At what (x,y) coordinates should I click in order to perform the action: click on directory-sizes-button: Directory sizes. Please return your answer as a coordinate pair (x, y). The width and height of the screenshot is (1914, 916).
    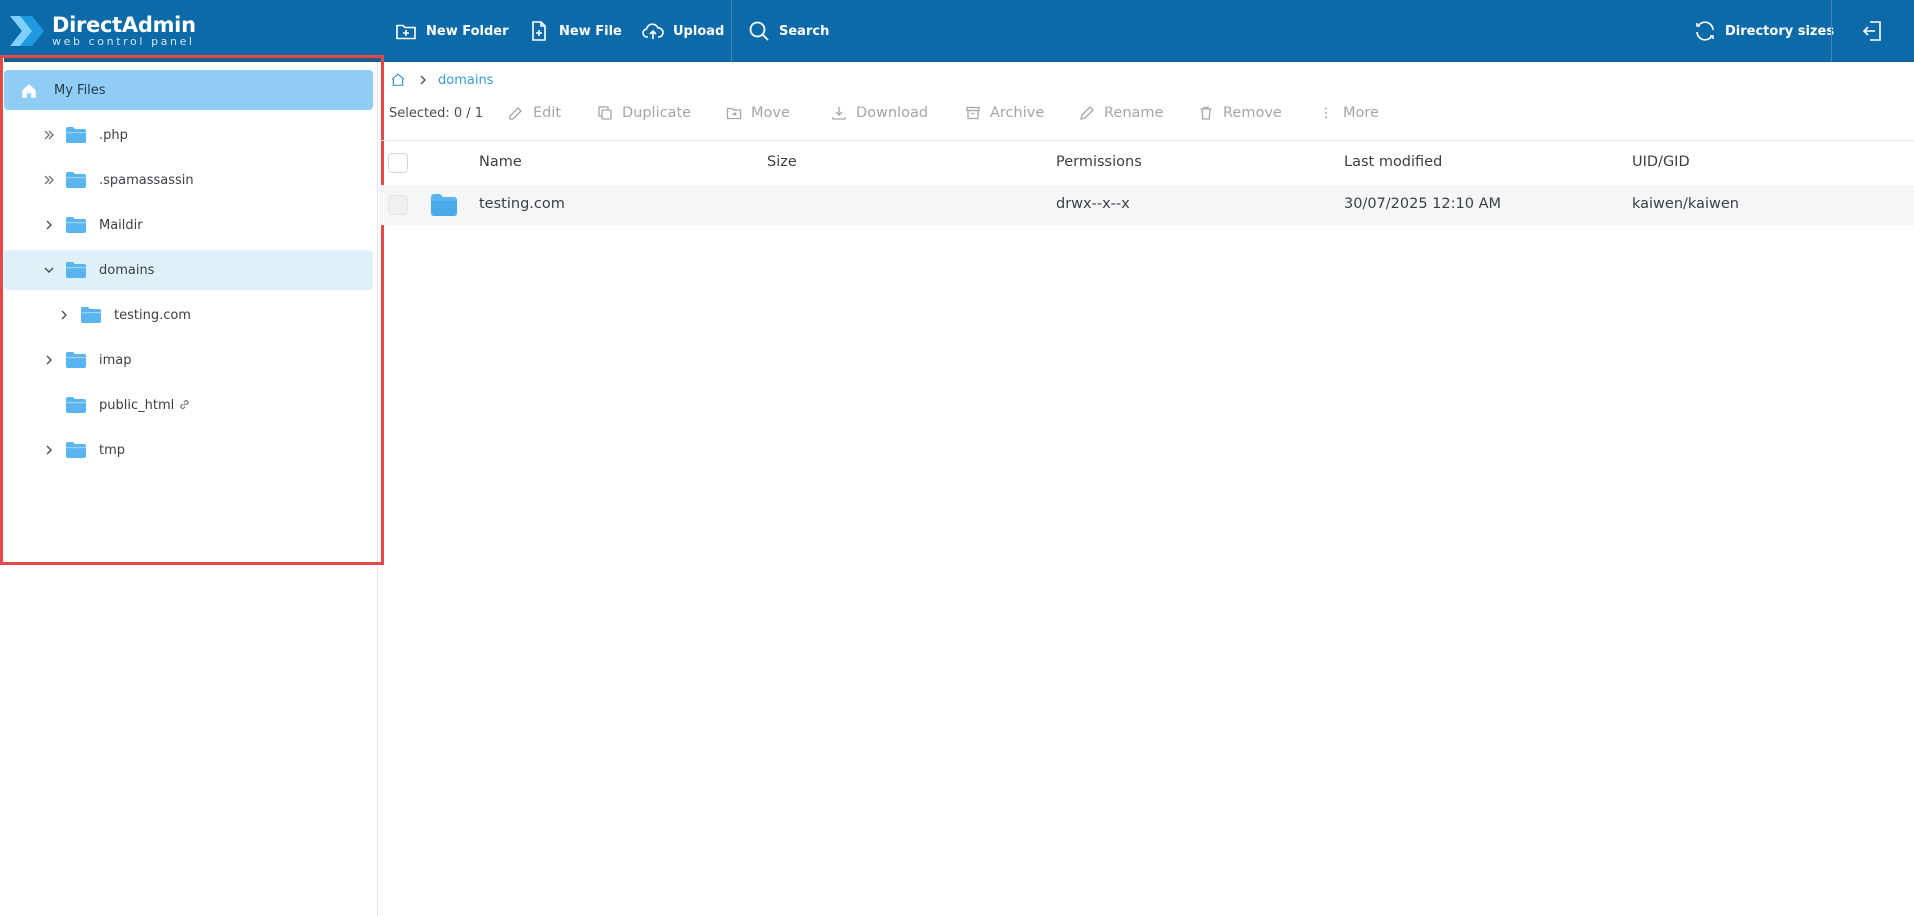
    Looking at the image, I should click on (1763, 31).